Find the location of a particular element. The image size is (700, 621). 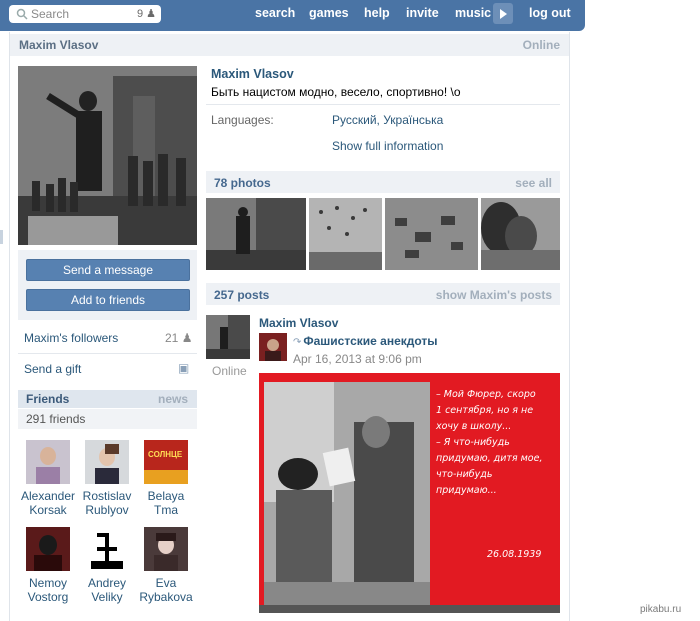

search-placeholder: Search is located at coordinates (50, 14).